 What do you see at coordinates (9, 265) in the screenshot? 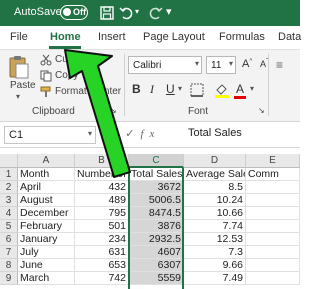
I see `row-header: 8` at bounding box center [9, 265].